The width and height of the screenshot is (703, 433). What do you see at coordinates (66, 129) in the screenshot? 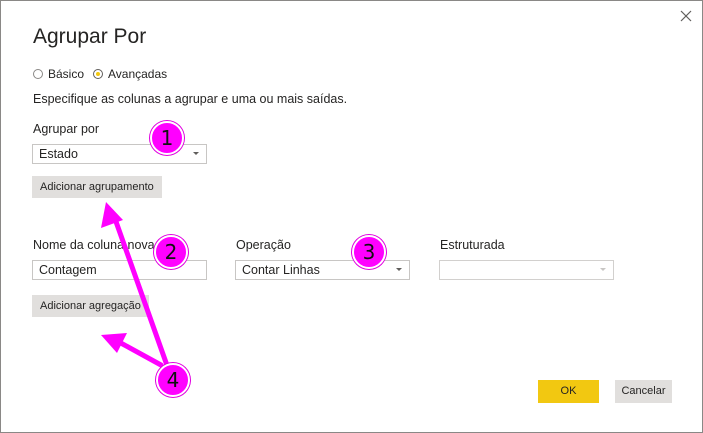
I see `group-by-label: Agrupar por` at bounding box center [66, 129].